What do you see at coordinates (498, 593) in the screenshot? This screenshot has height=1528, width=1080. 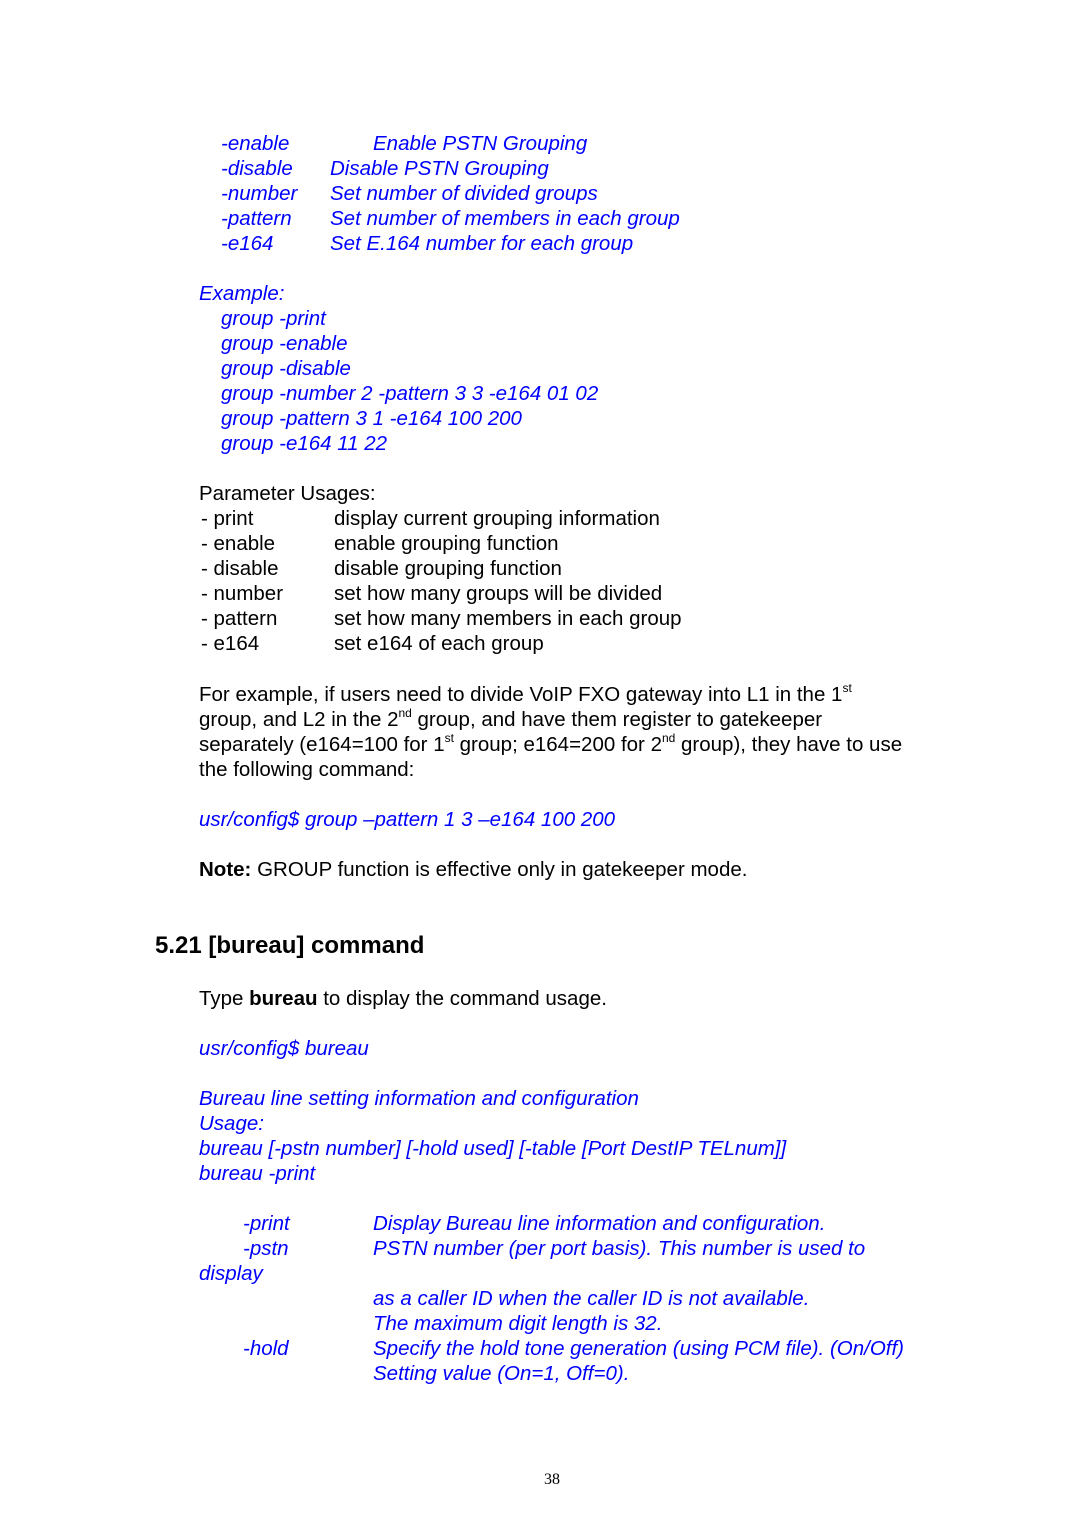 I see `param-desc: set how many groups will be divided` at bounding box center [498, 593].